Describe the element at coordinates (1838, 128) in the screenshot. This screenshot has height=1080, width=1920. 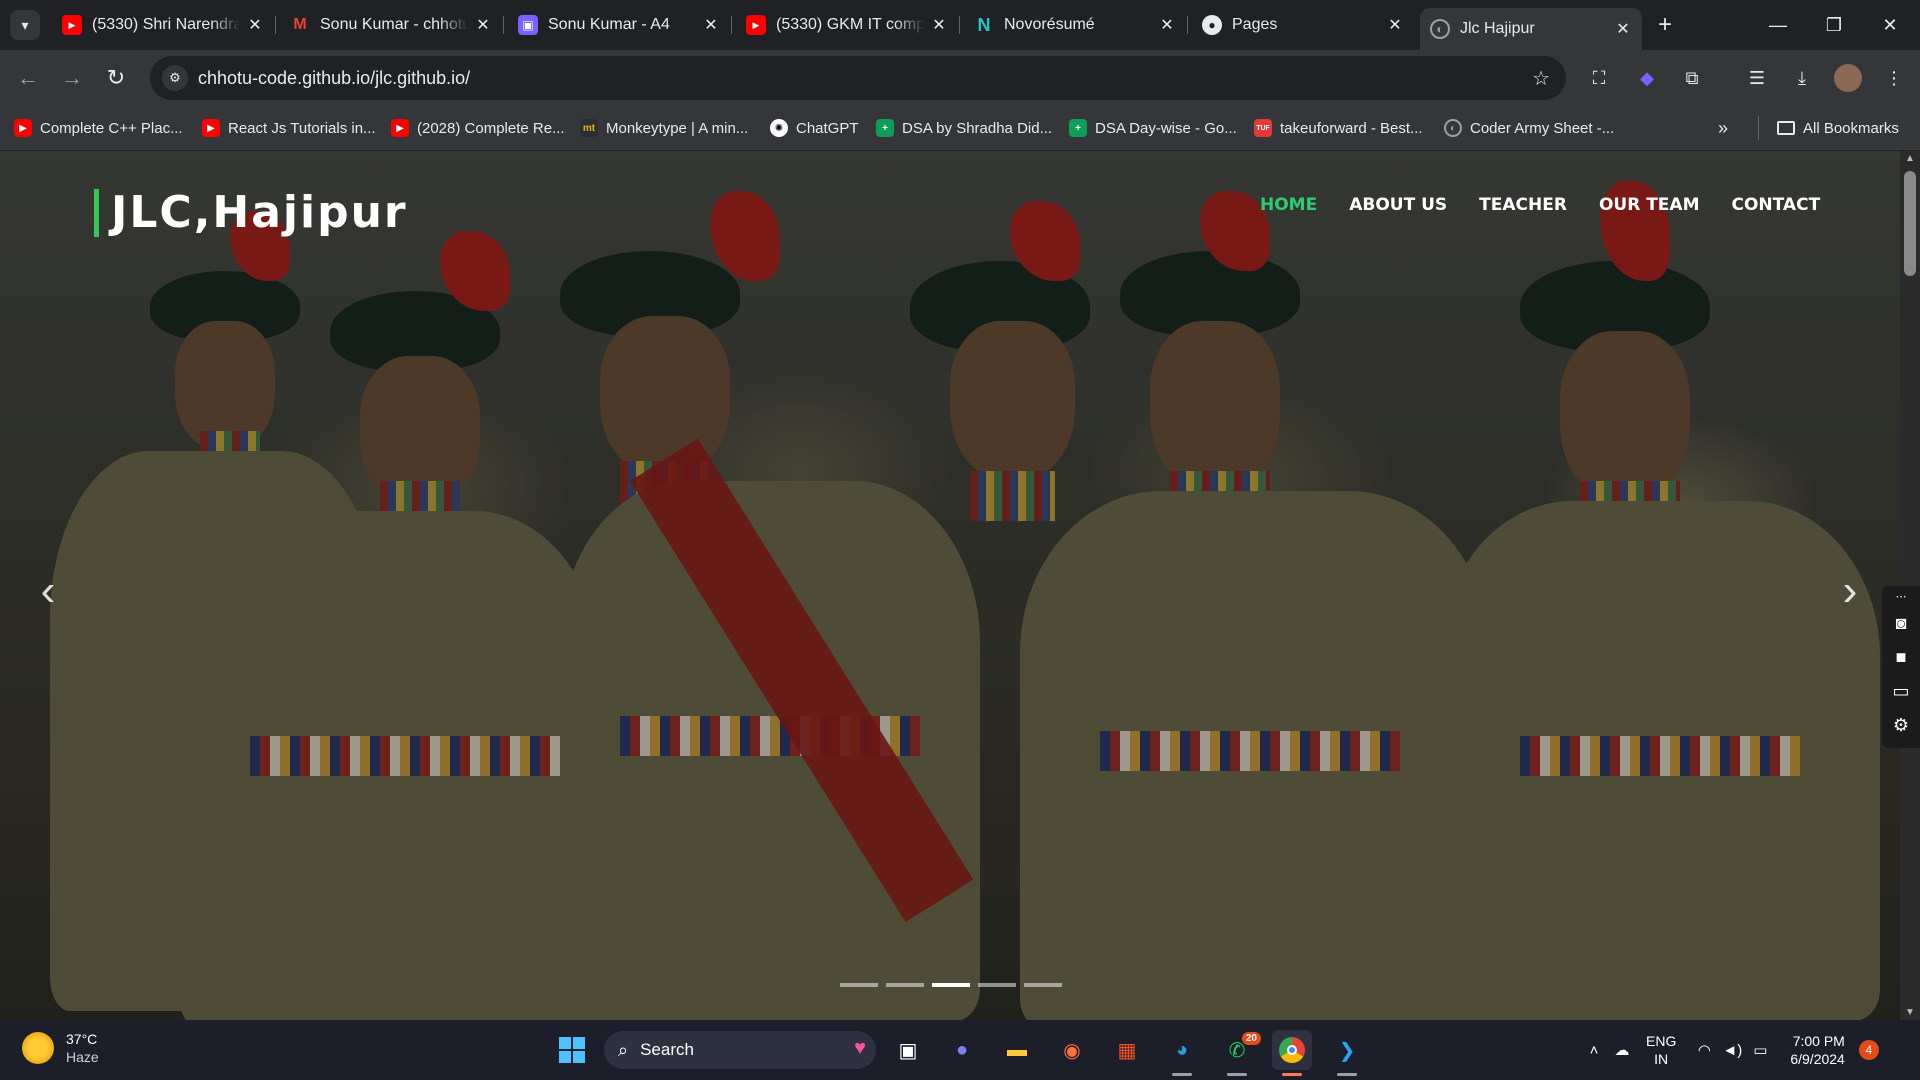
I see `all-bookmarks-button: All Bookmarks` at that location.